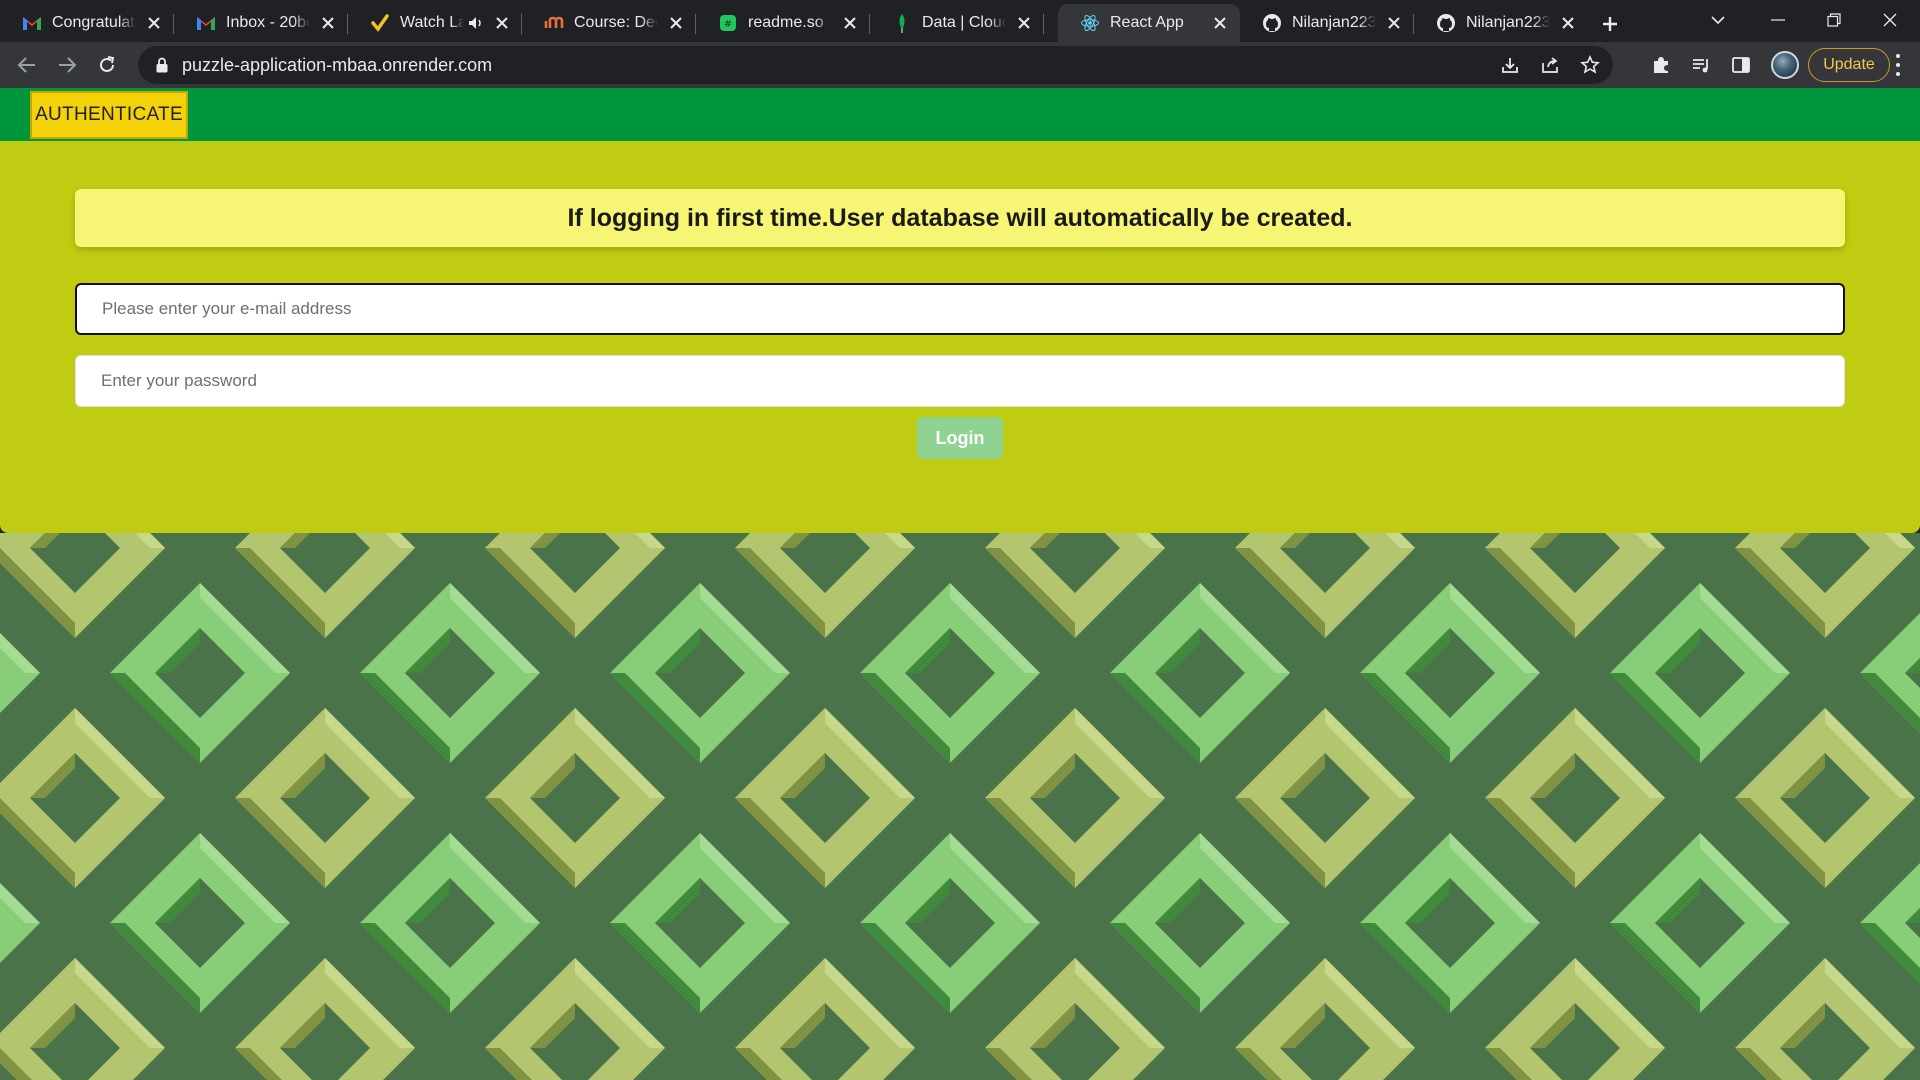 This screenshot has width=1920, height=1080. I want to click on plus-icon, so click(1610, 24).